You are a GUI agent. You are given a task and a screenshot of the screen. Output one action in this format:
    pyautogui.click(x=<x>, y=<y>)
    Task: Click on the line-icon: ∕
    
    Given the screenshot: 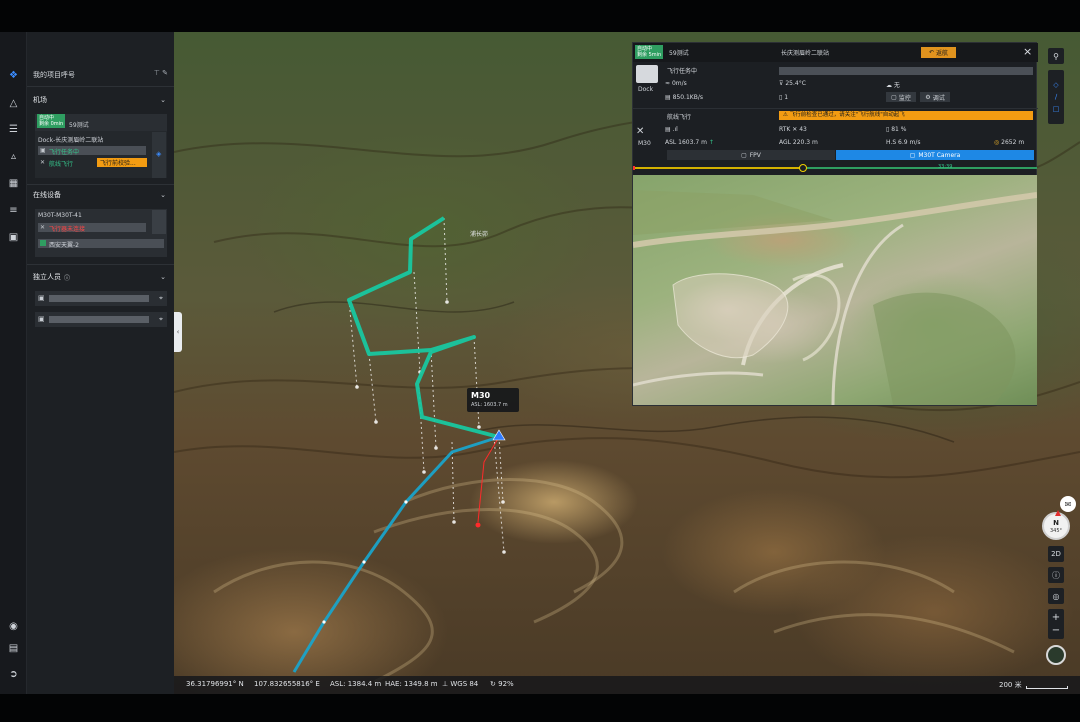 What is the action you would take?
    pyautogui.click(x=1056, y=97)
    